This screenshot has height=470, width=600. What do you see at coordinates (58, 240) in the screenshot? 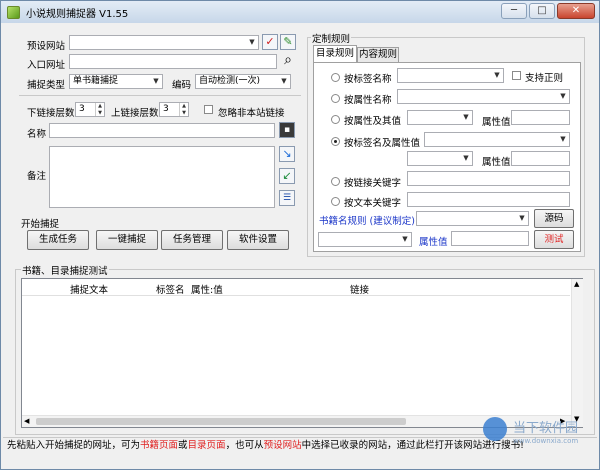
I see `generate-task-button: 生成任务` at bounding box center [58, 240].